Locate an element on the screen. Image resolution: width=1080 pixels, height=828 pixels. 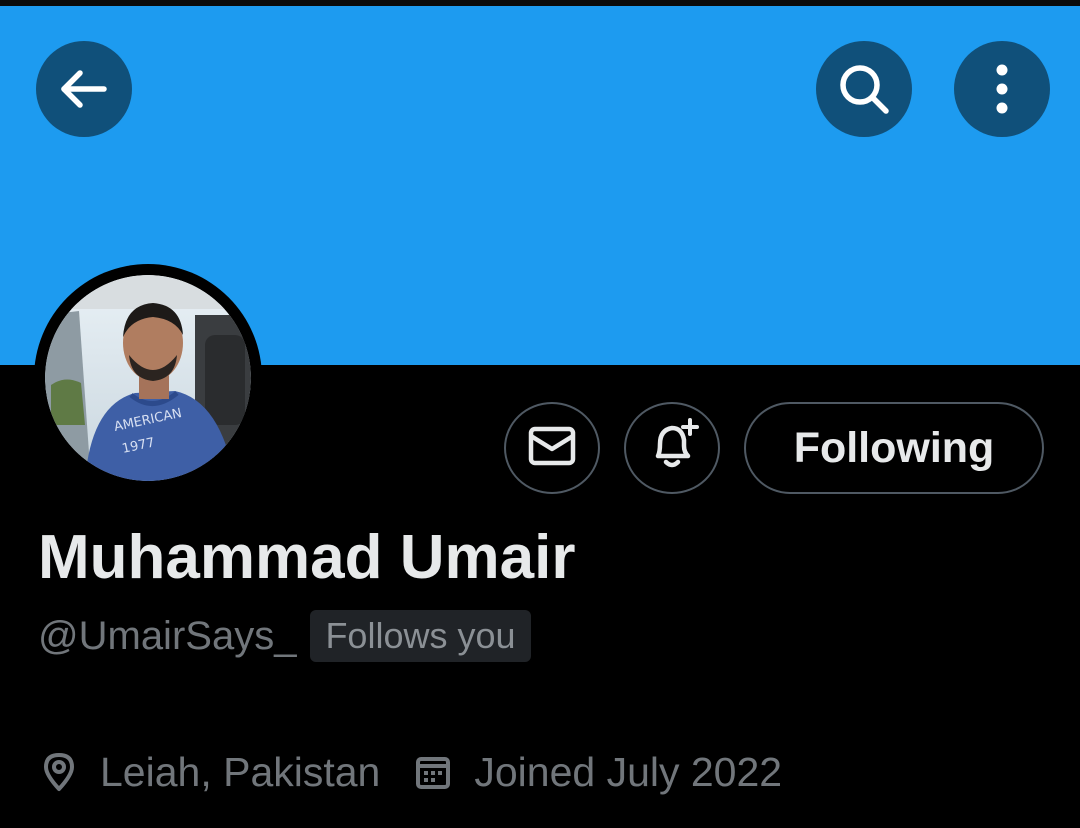
joined-item: Joined July 2022 is located at coordinates (598, 772).